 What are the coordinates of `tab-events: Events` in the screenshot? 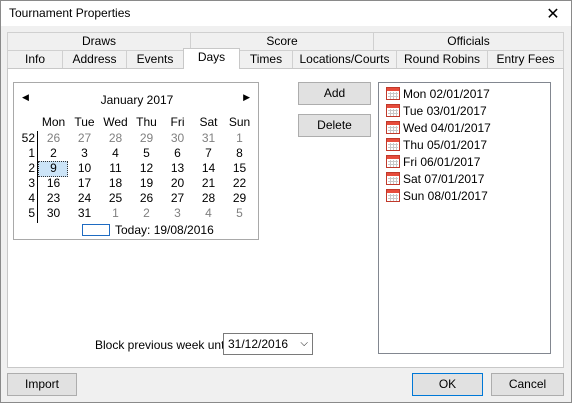 It's located at (155, 59).